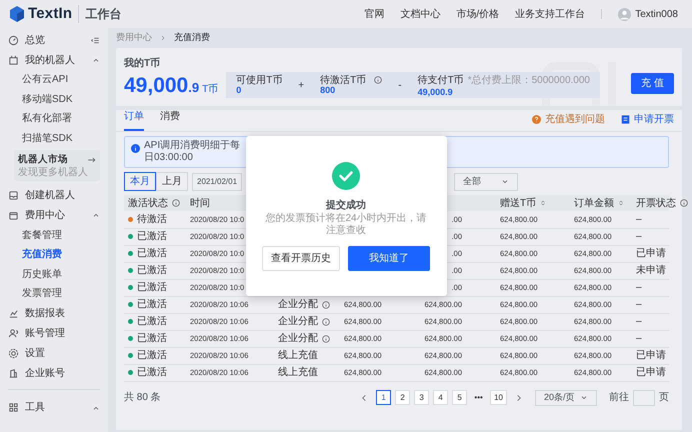  I want to click on history-button: 查看开票历史, so click(301, 258).